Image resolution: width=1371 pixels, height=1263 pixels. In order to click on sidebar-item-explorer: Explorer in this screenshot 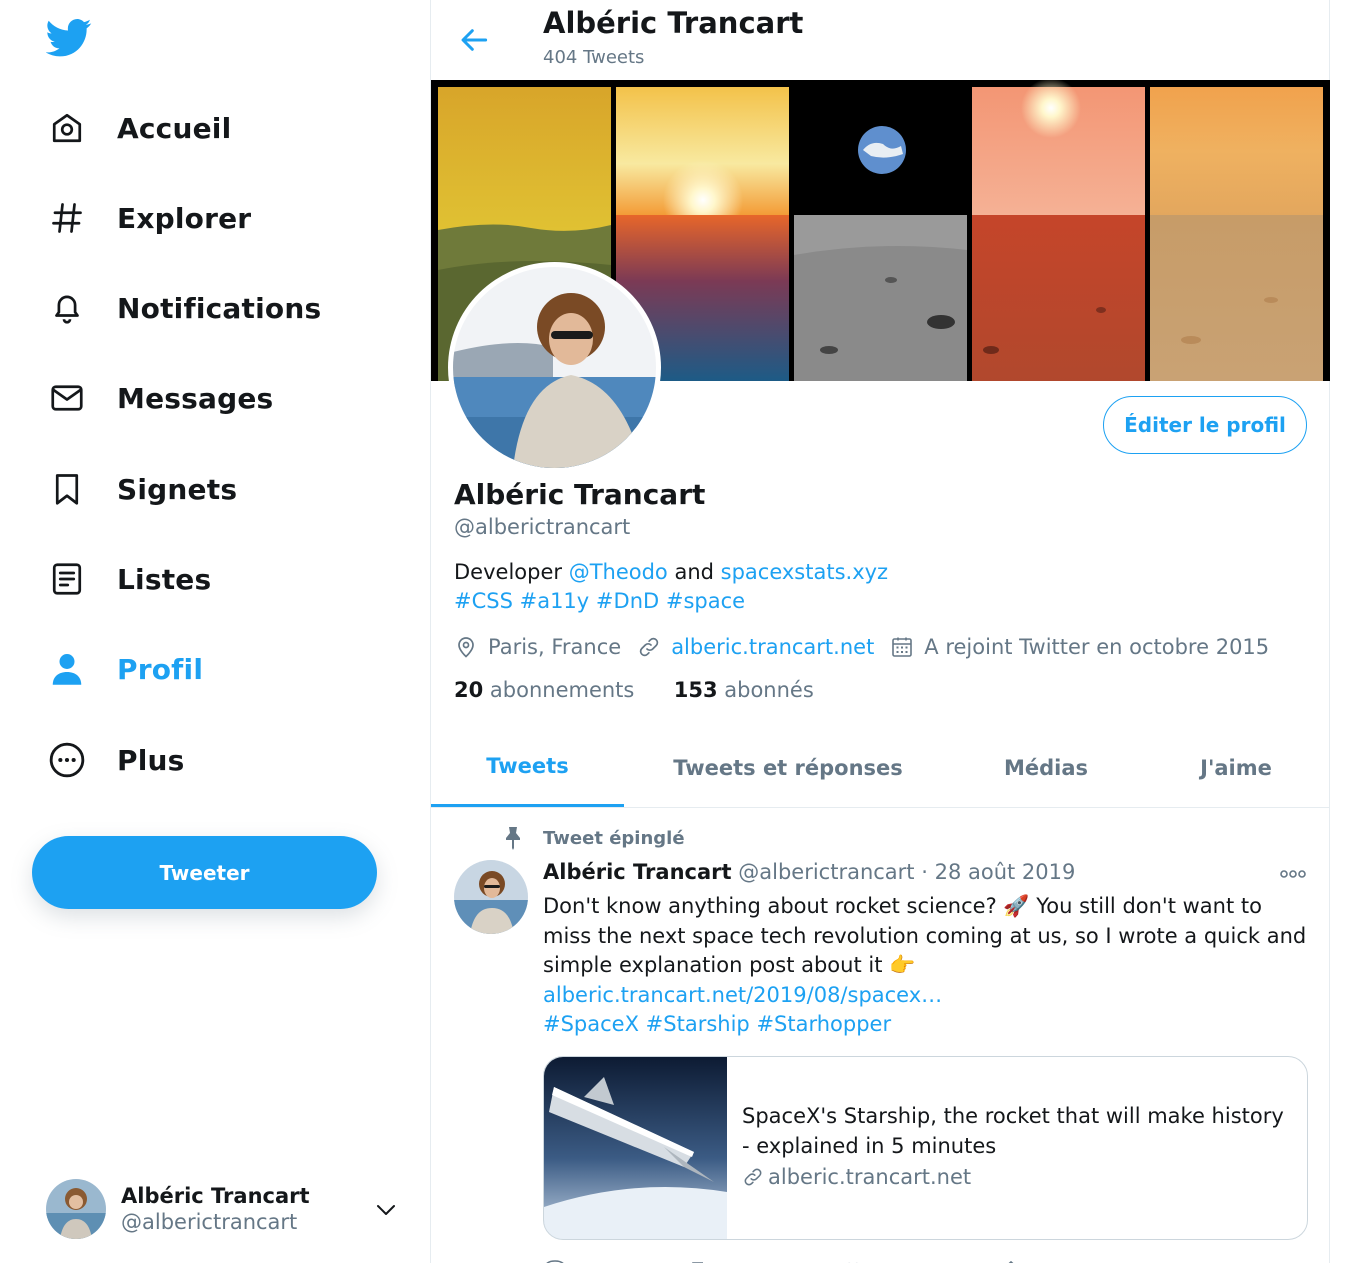, I will do `click(148, 218)`.